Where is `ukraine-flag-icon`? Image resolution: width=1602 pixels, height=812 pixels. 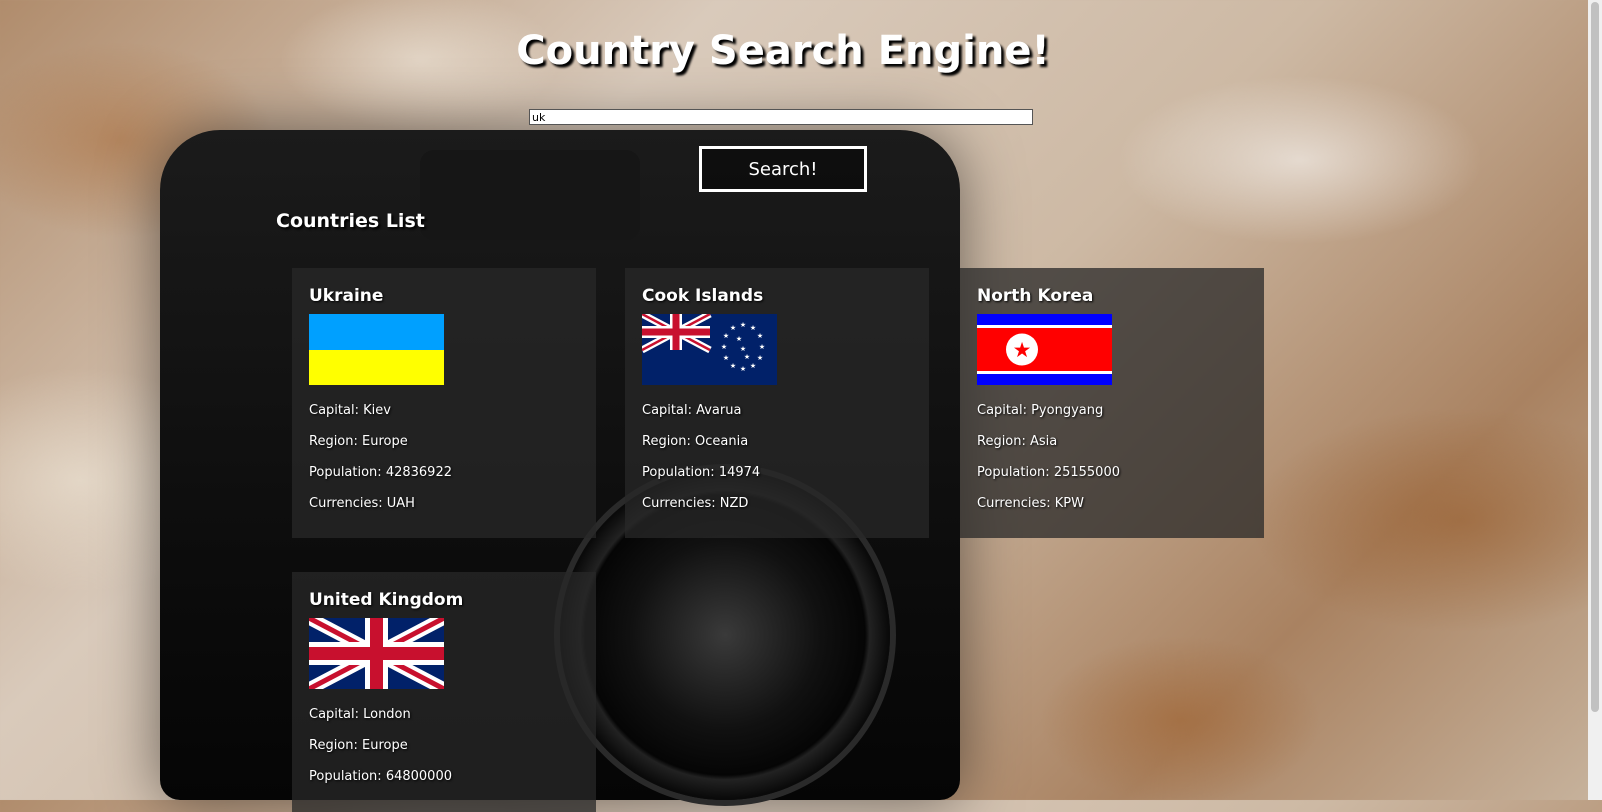 ukraine-flag-icon is located at coordinates (376, 349).